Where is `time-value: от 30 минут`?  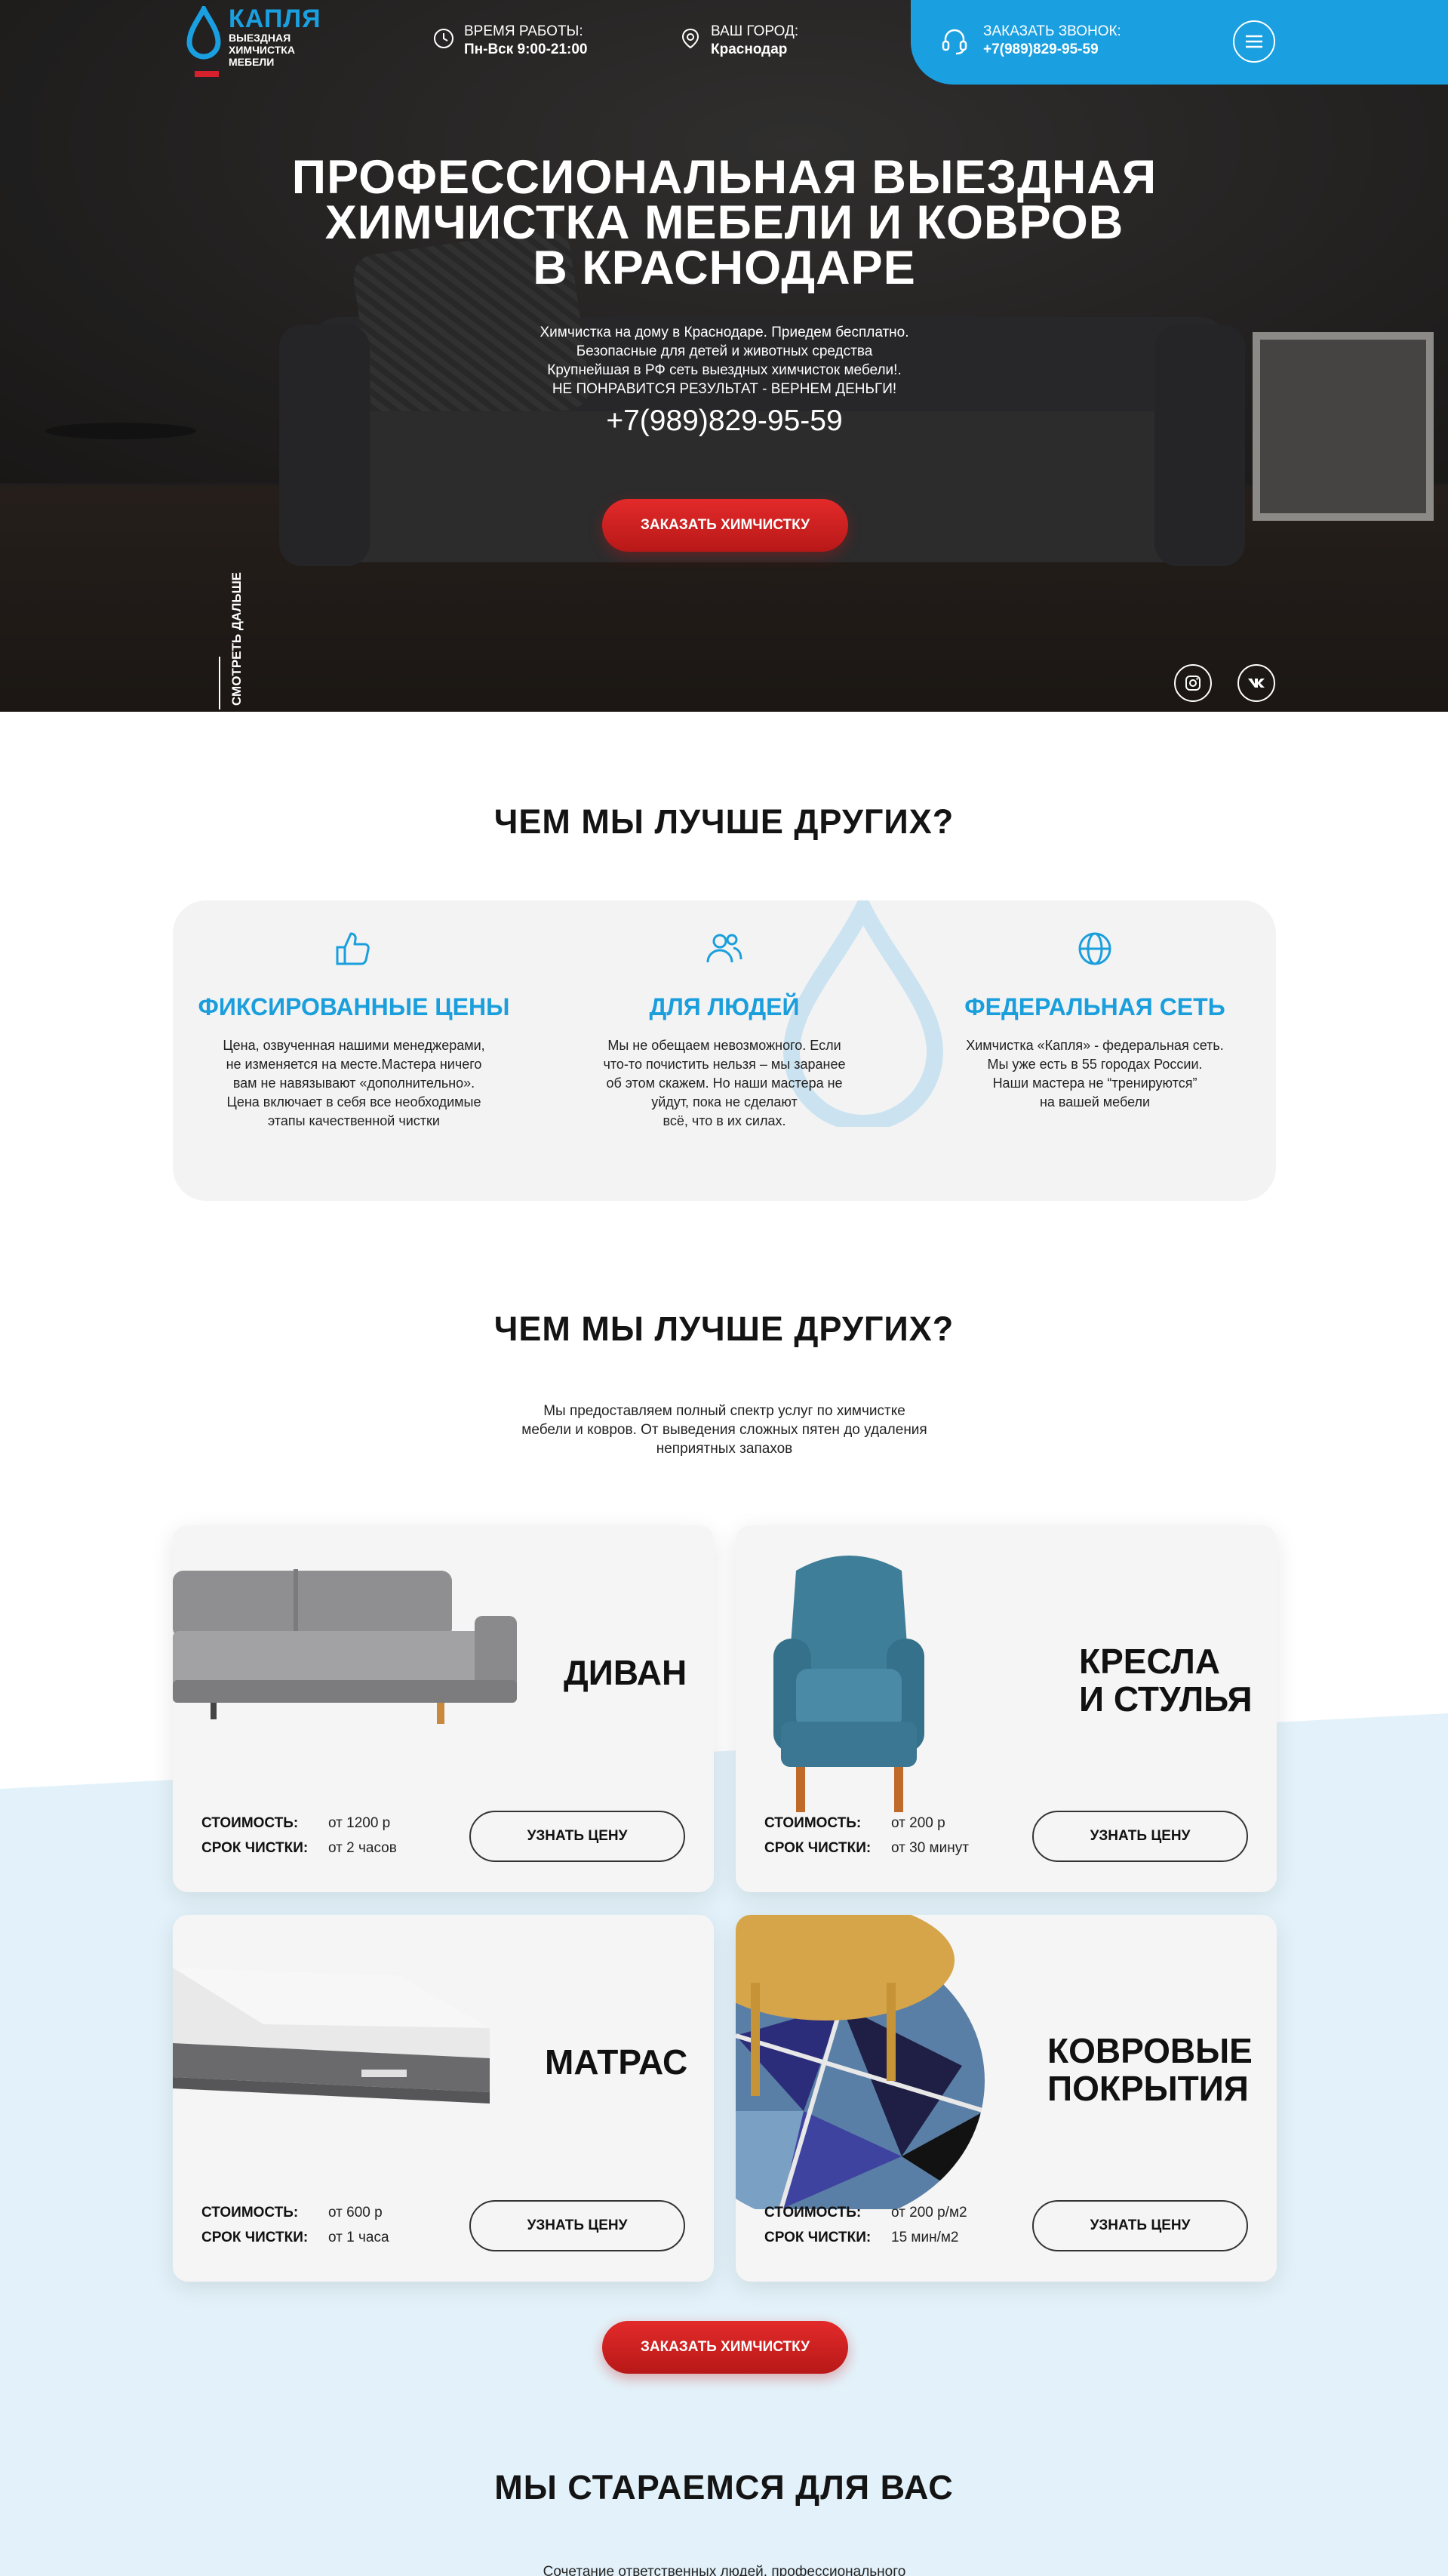
time-value: от 30 минут is located at coordinates (930, 1848).